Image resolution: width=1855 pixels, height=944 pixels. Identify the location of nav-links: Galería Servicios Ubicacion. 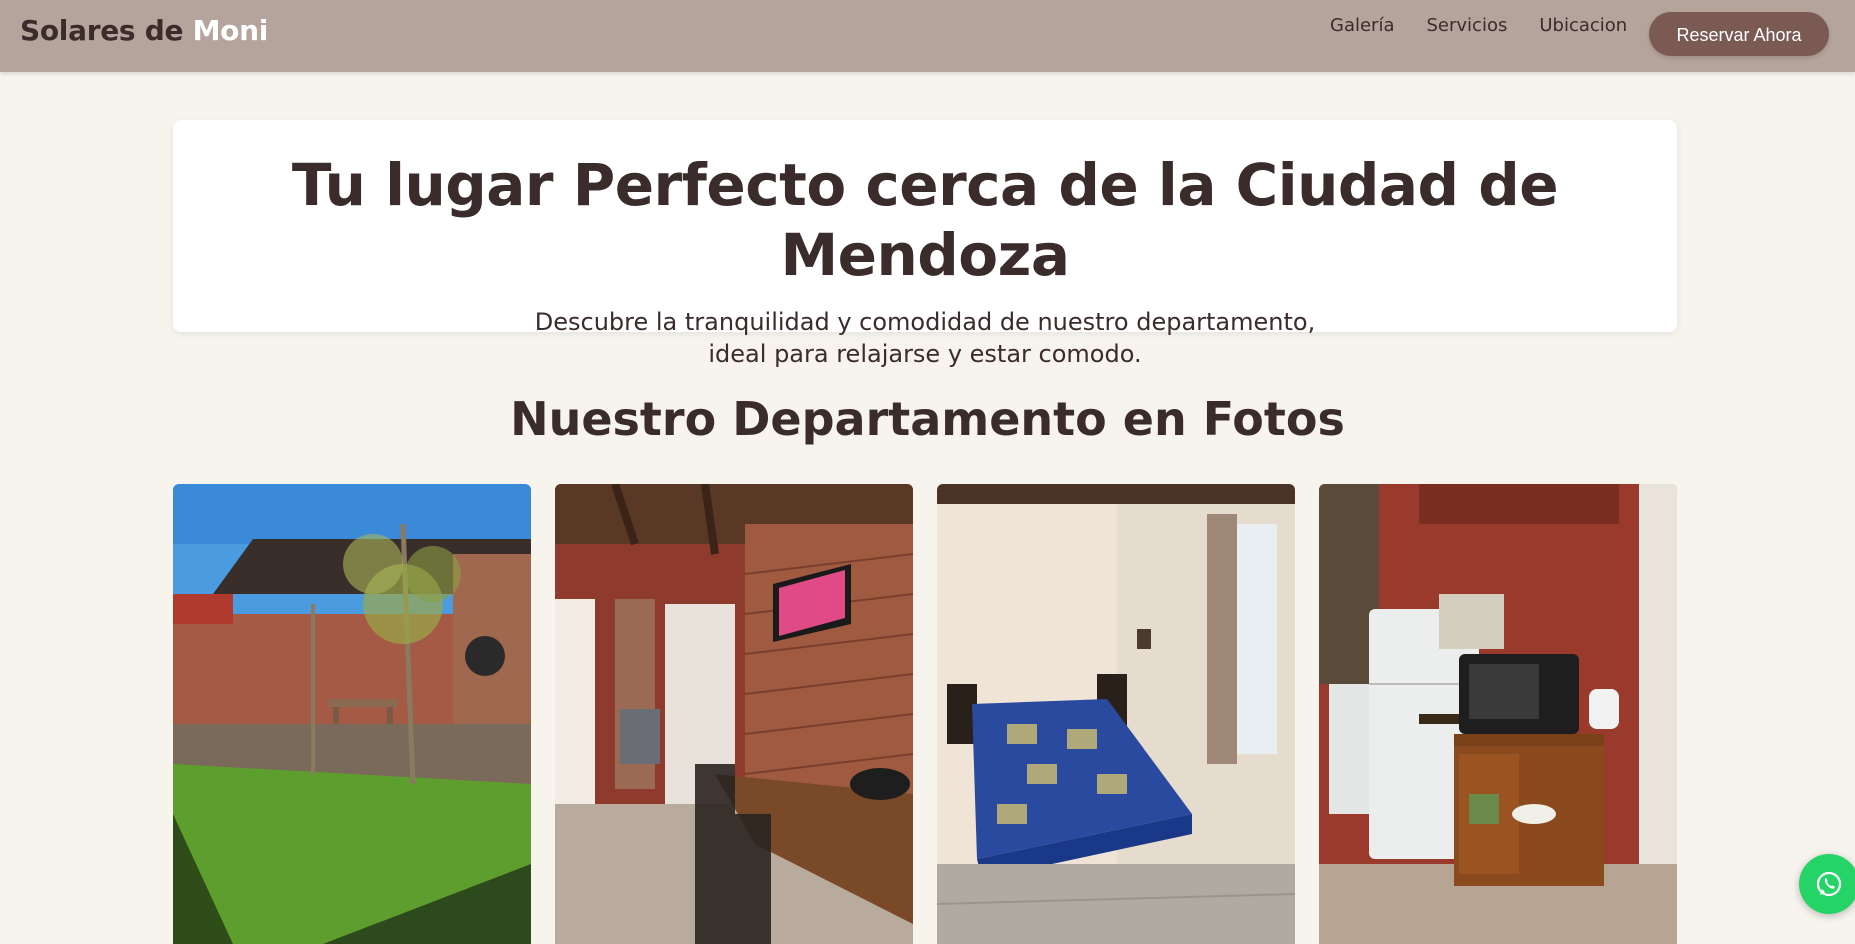
(1494, 26).